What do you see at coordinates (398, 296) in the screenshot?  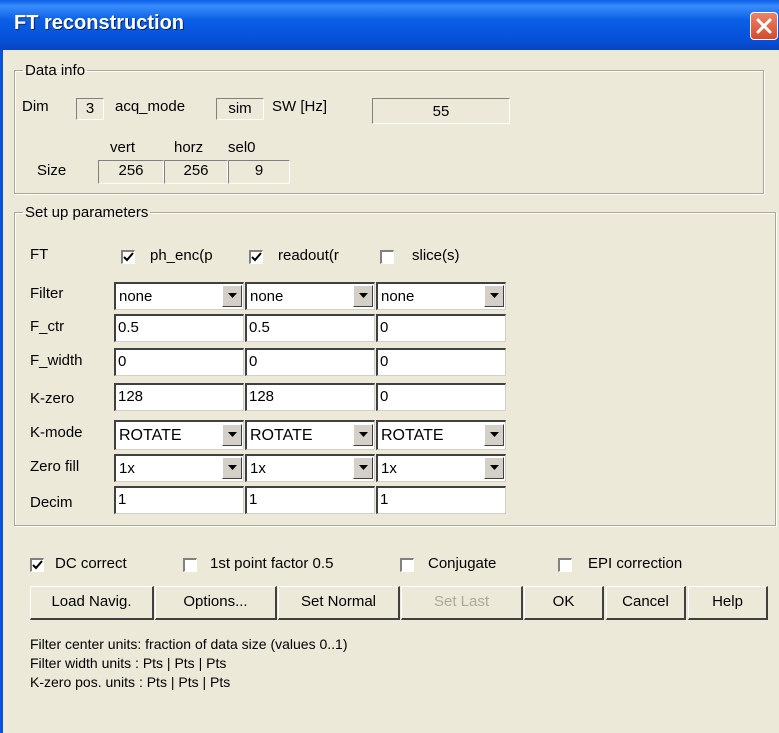 I see `filter-select-3-value: none` at bounding box center [398, 296].